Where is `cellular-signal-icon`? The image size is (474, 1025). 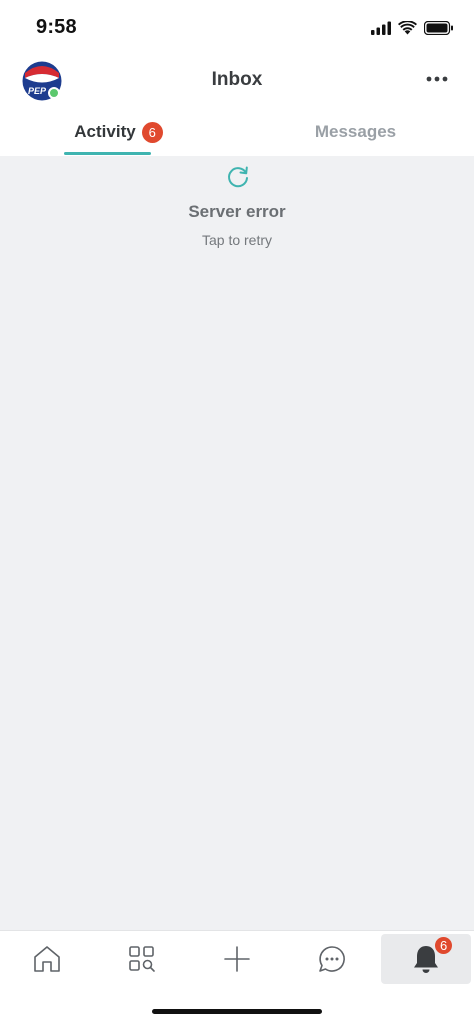
cellular-signal-icon is located at coordinates (381, 28).